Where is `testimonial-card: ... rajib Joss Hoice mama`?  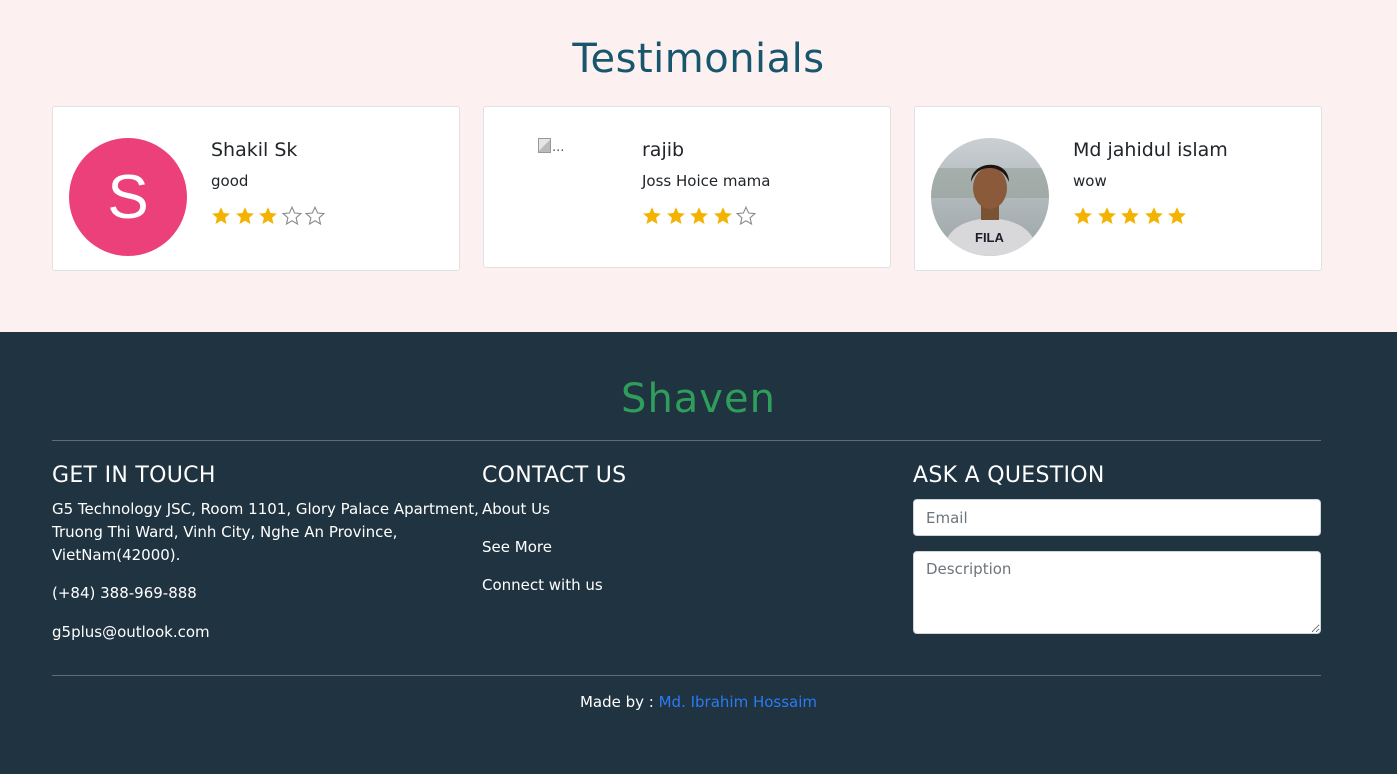 testimonial-card: ... rajib Joss Hoice mama is located at coordinates (687, 187).